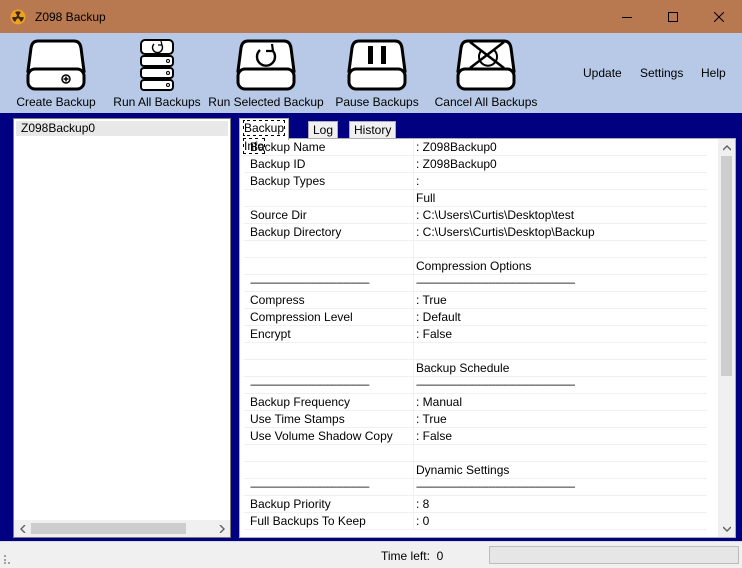  What do you see at coordinates (301, 317) in the screenshot?
I see `info-key: Compression Level` at bounding box center [301, 317].